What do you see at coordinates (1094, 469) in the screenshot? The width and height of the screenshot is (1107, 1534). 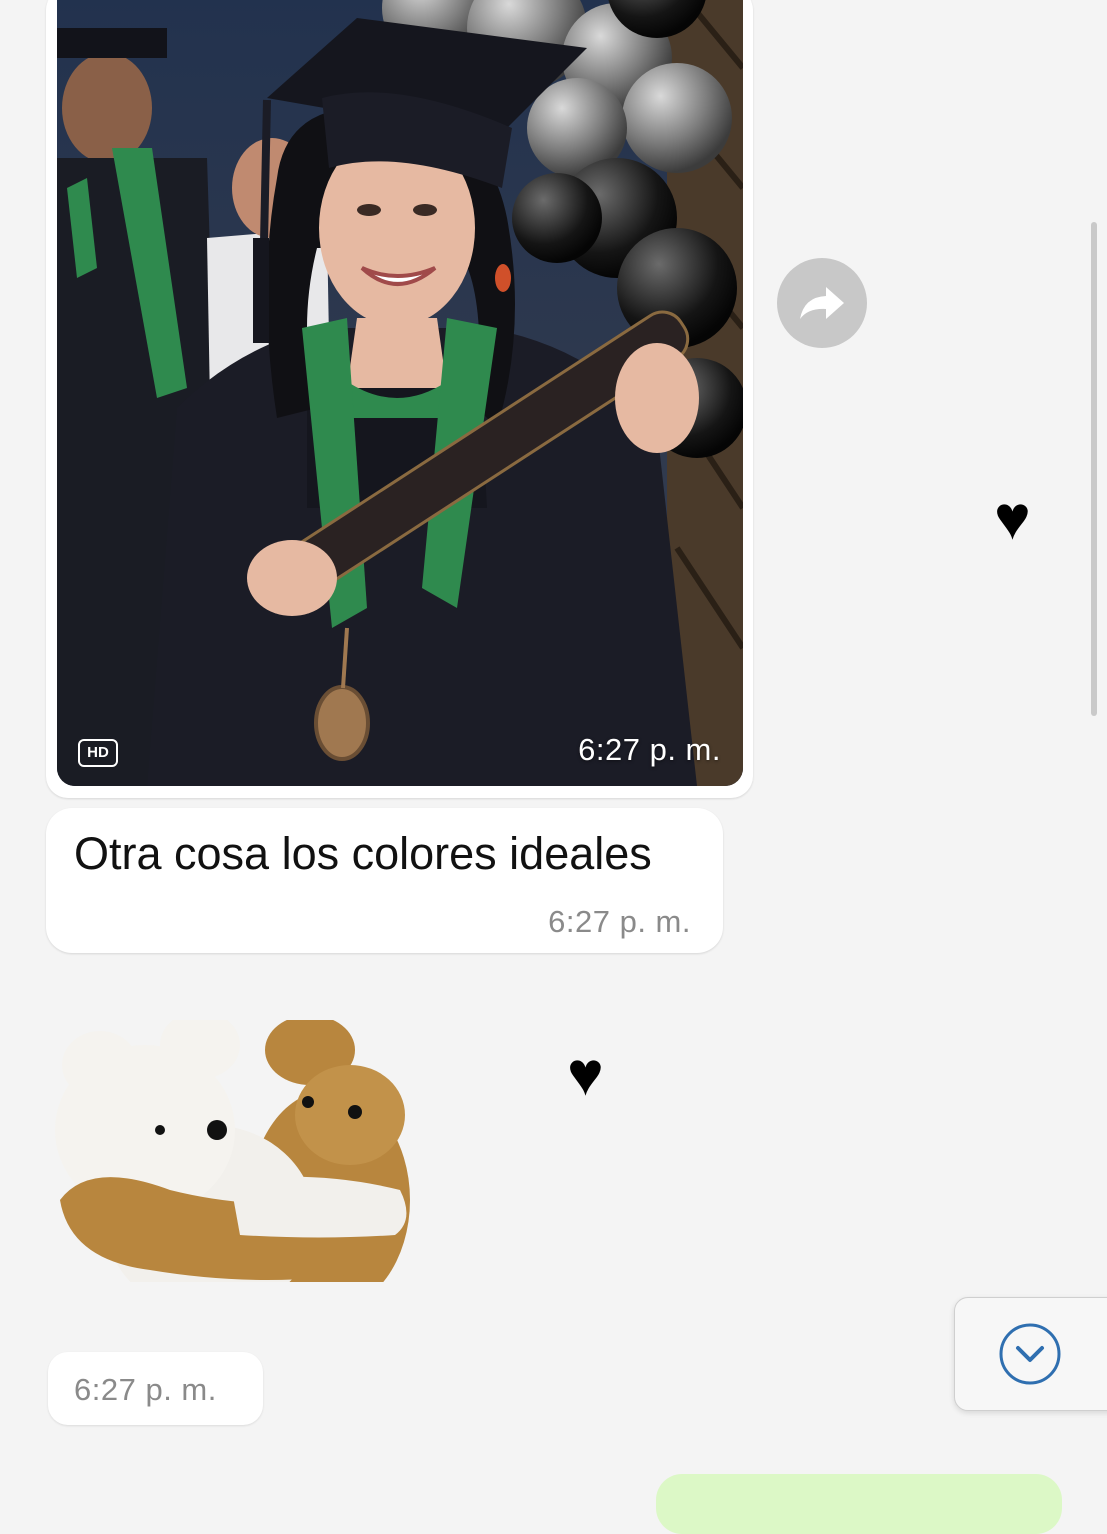 I see `scrollbar` at bounding box center [1094, 469].